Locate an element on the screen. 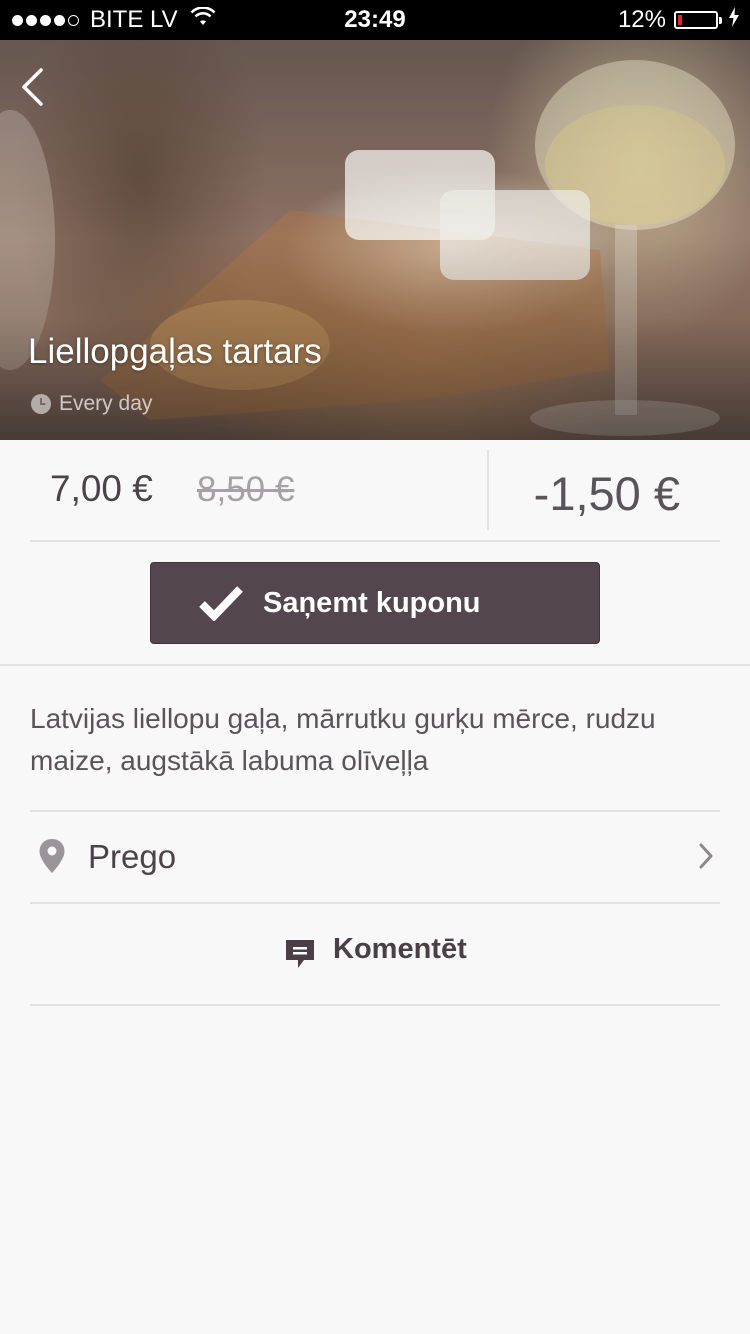  checkmark-icon is located at coordinates (221, 603).